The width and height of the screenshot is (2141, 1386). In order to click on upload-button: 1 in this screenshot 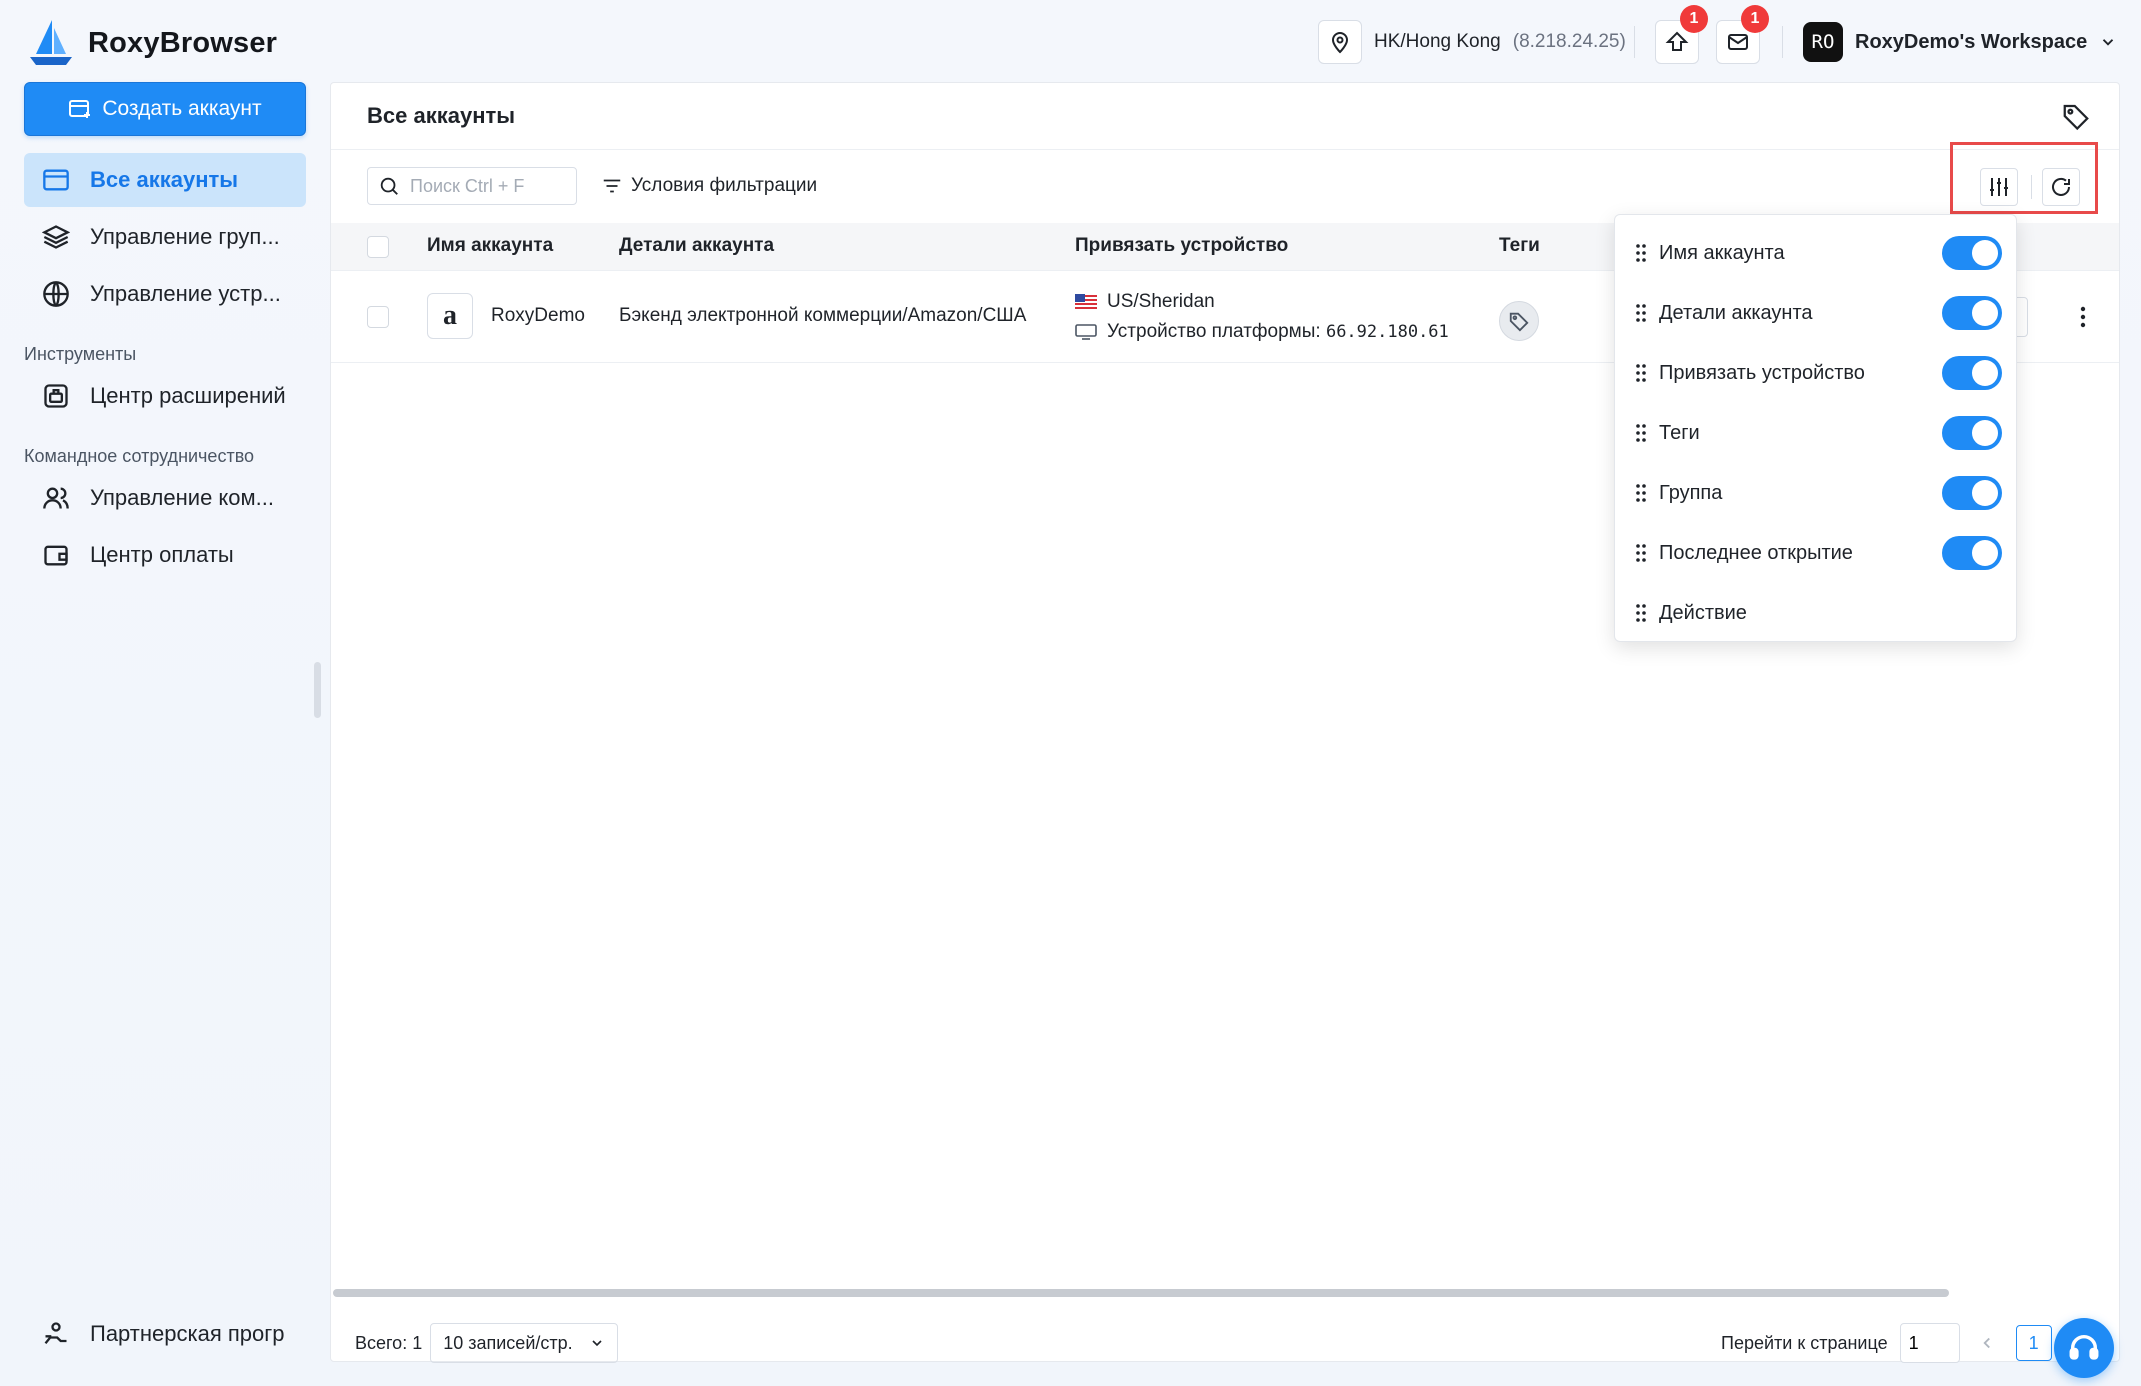, I will do `click(1681, 34)`.